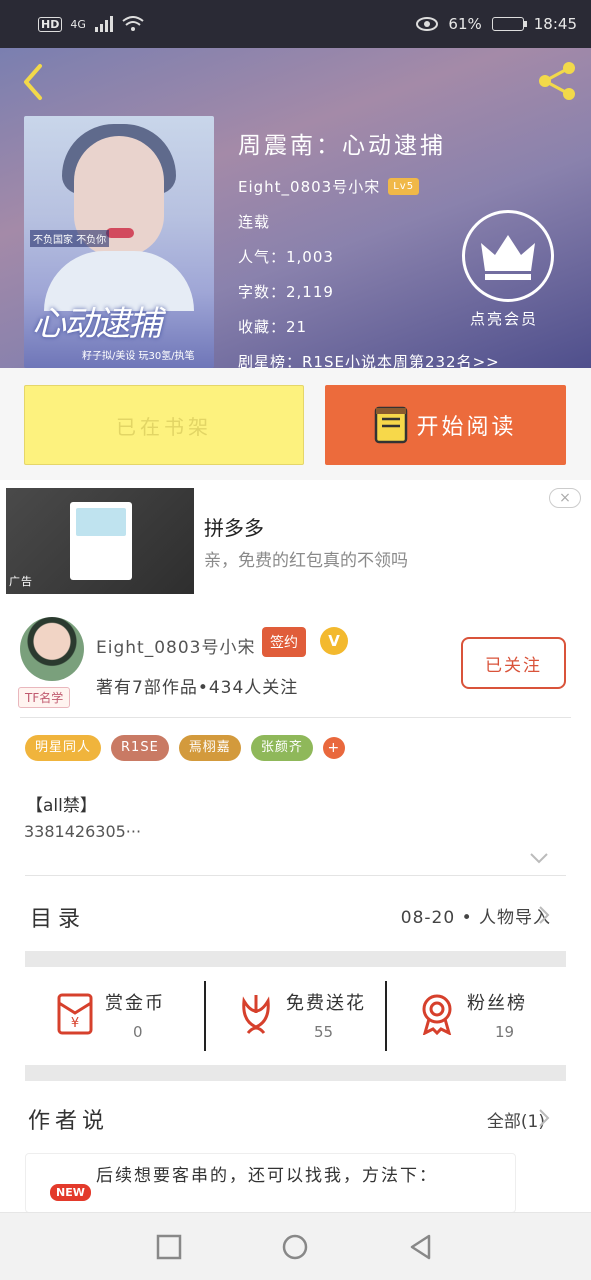  I want to click on medal-icon, so click(437, 1014).